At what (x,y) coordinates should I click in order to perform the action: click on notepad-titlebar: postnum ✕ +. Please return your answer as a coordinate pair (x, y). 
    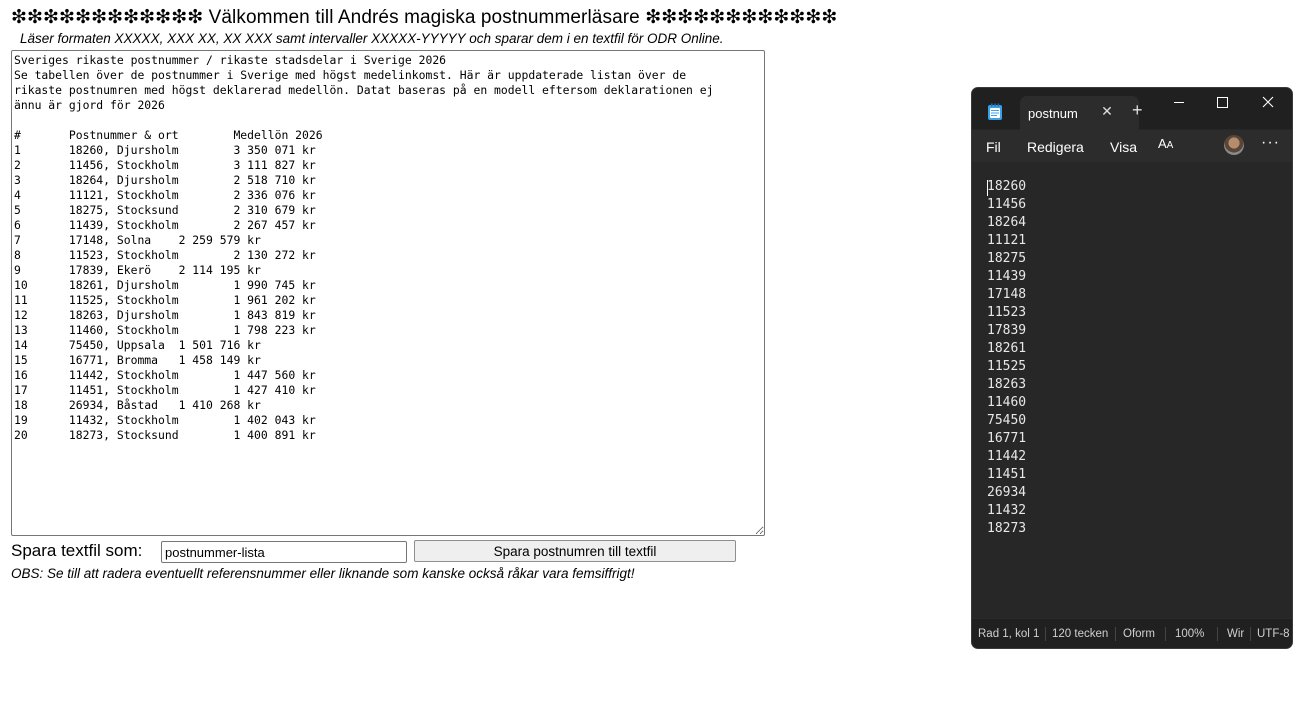
    Looking at the image, I should click on (1132, 109).